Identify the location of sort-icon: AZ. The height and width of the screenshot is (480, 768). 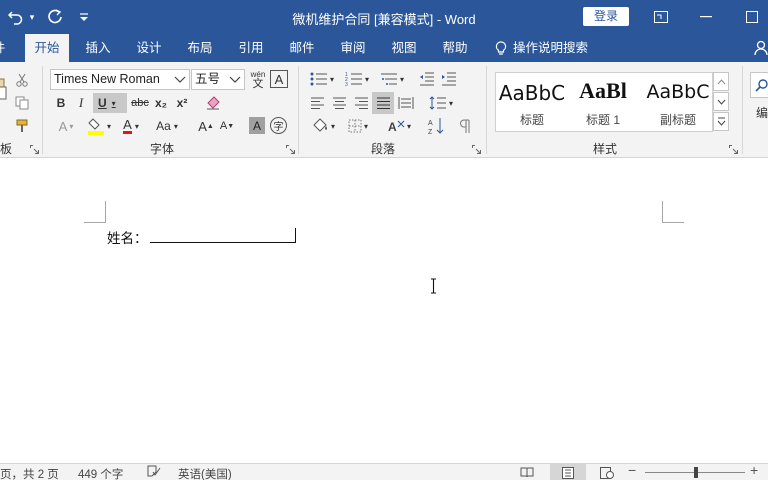
(436, 126).